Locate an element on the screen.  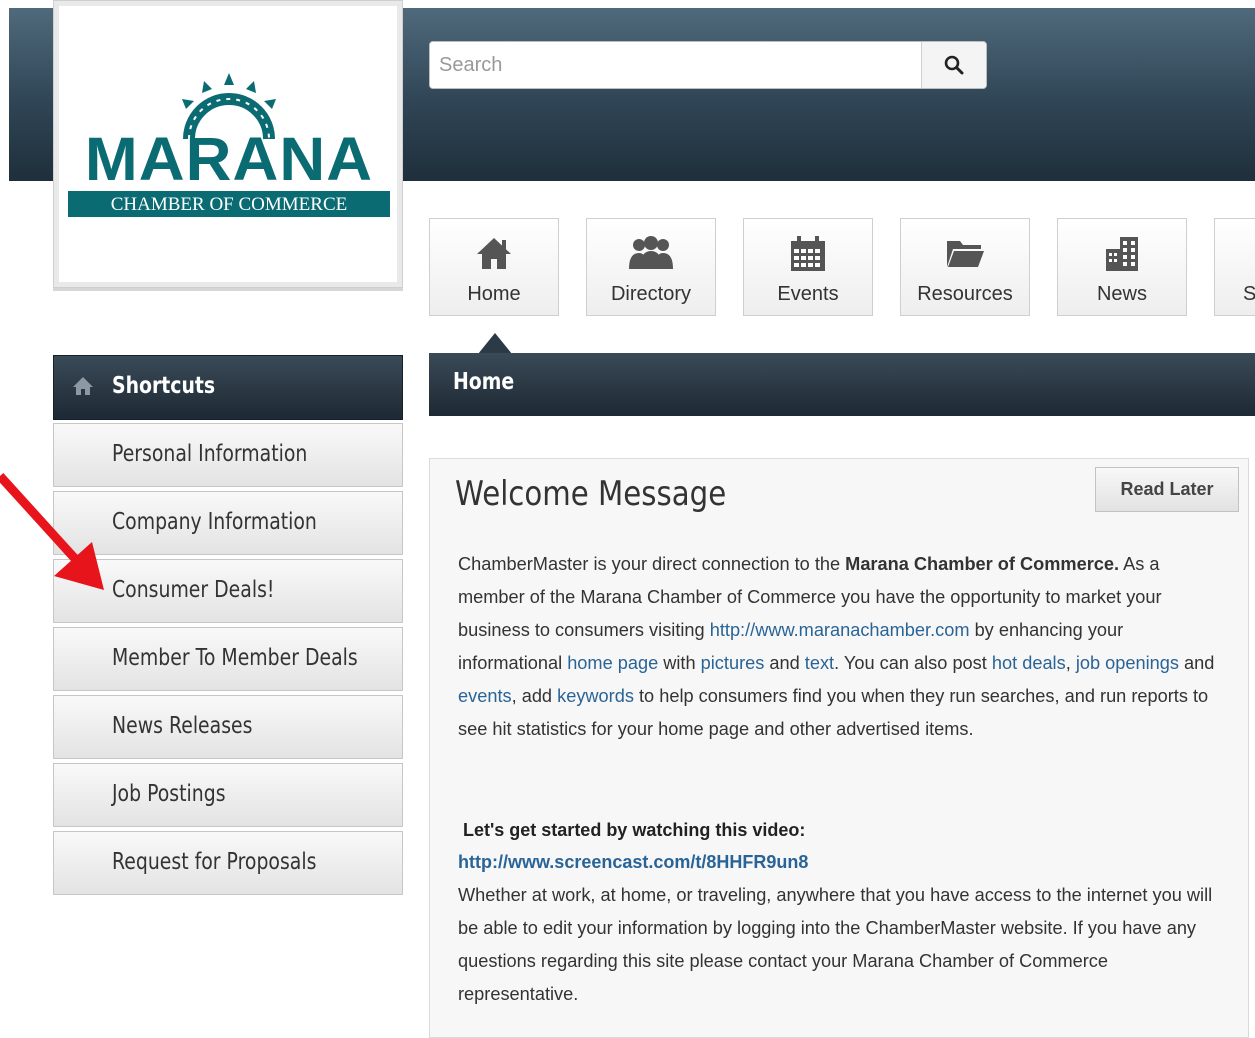
nav-news-label: News is located at coordinates (1121, 294).